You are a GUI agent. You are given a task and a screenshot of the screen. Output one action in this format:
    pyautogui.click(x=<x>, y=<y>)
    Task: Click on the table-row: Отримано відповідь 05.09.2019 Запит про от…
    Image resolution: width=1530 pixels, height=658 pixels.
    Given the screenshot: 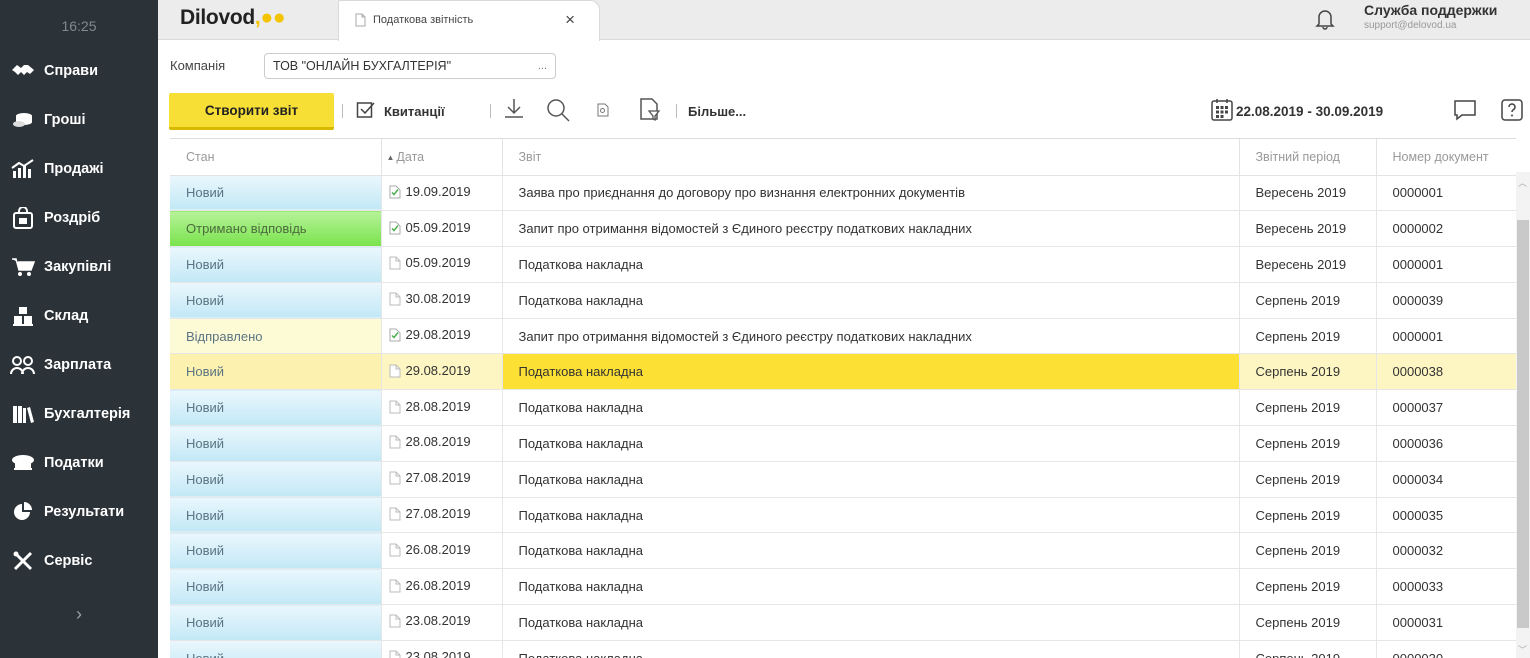 What is the action you would take?
    pyautogui.click(x=843, y=229)
    